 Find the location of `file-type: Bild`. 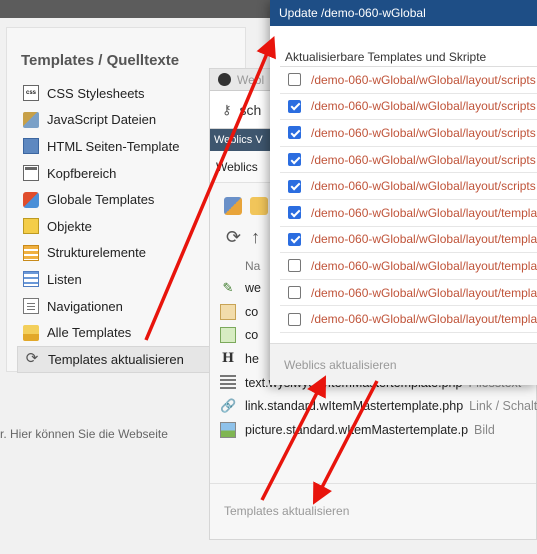

file-type: Bild is located at coordinates (484, 429).